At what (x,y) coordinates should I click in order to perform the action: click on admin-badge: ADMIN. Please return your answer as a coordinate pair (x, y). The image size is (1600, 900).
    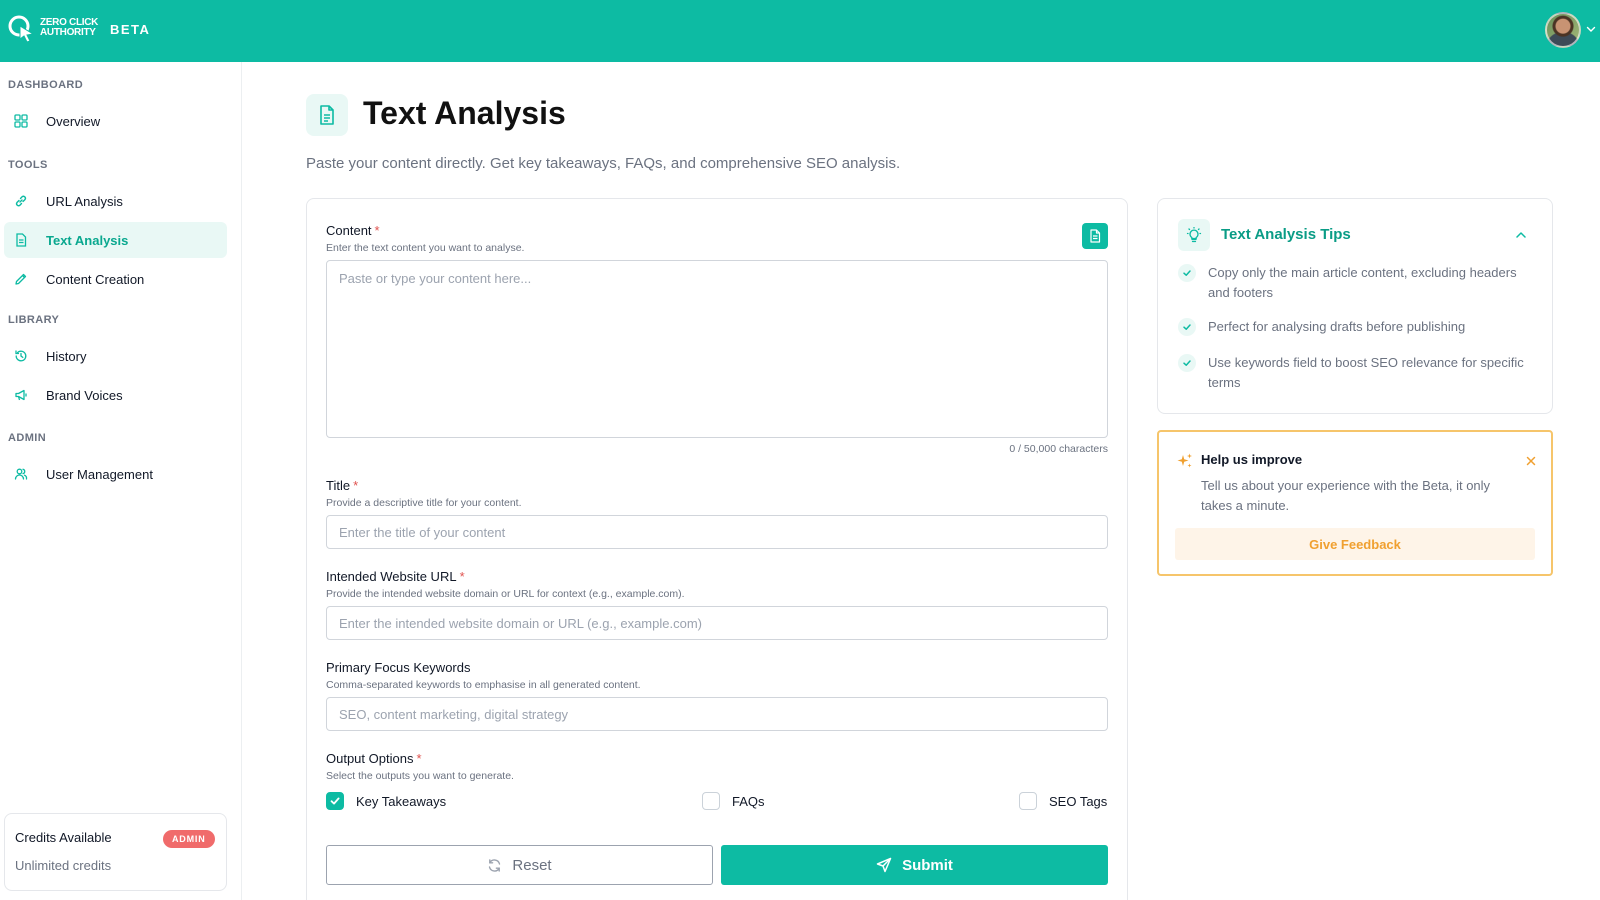
    Looking at the image, I should click on (189, 839).